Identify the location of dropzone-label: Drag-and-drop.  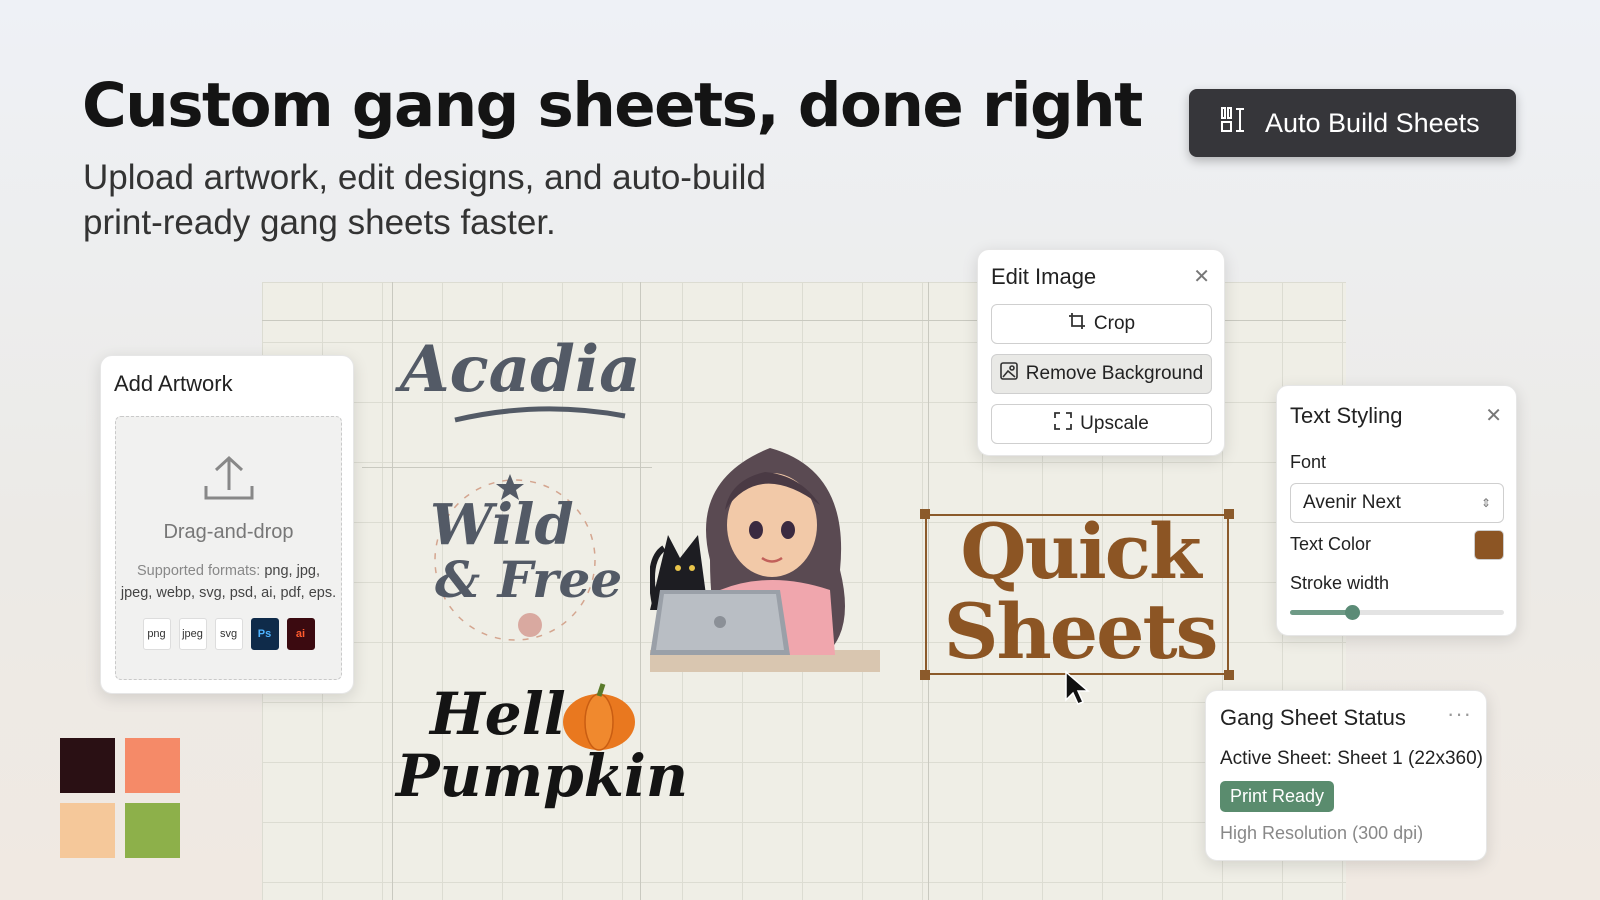
(228, 532).